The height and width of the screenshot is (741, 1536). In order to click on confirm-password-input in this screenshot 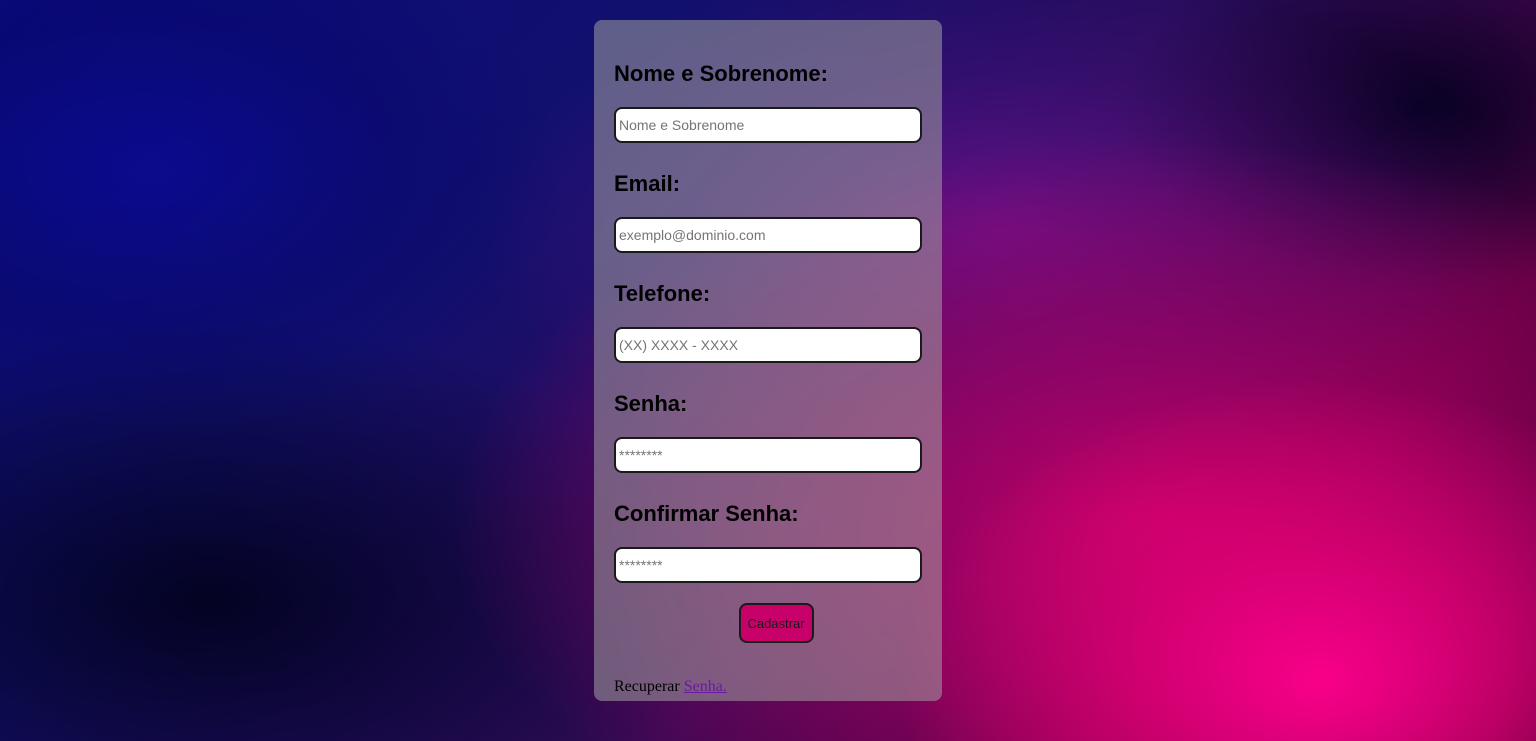, I will do `click(768, 565)`.